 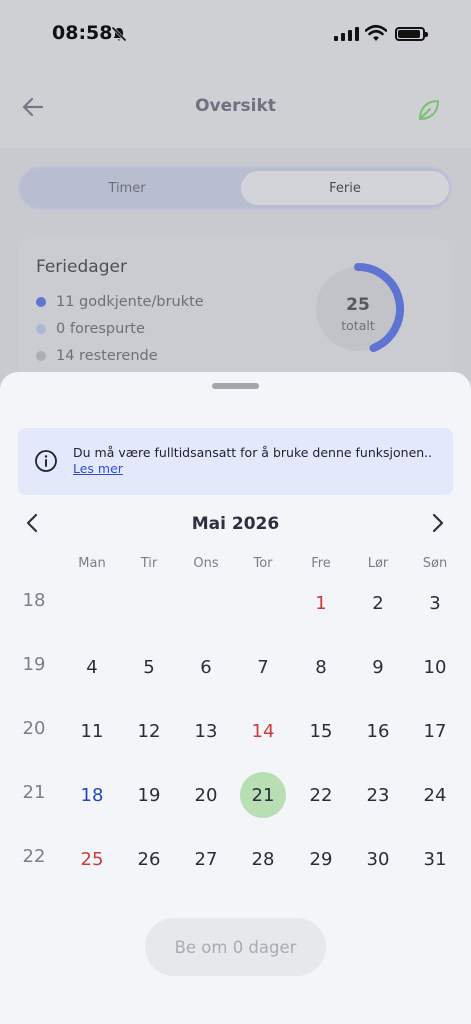 What do you see at coordinates (34, 728) in the screenshot?
I see `week-number: 20` at bounding box center [34, 728].